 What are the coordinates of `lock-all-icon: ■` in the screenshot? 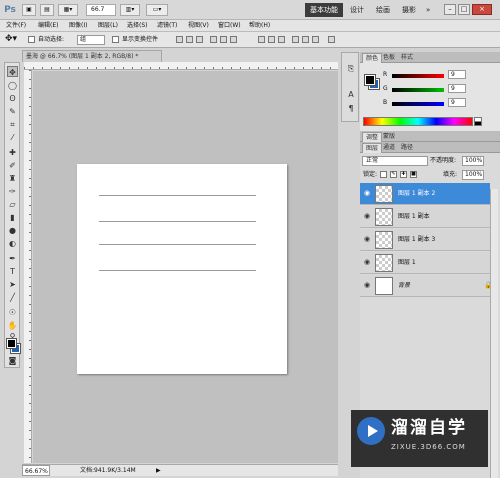 It's located at (413, 174).